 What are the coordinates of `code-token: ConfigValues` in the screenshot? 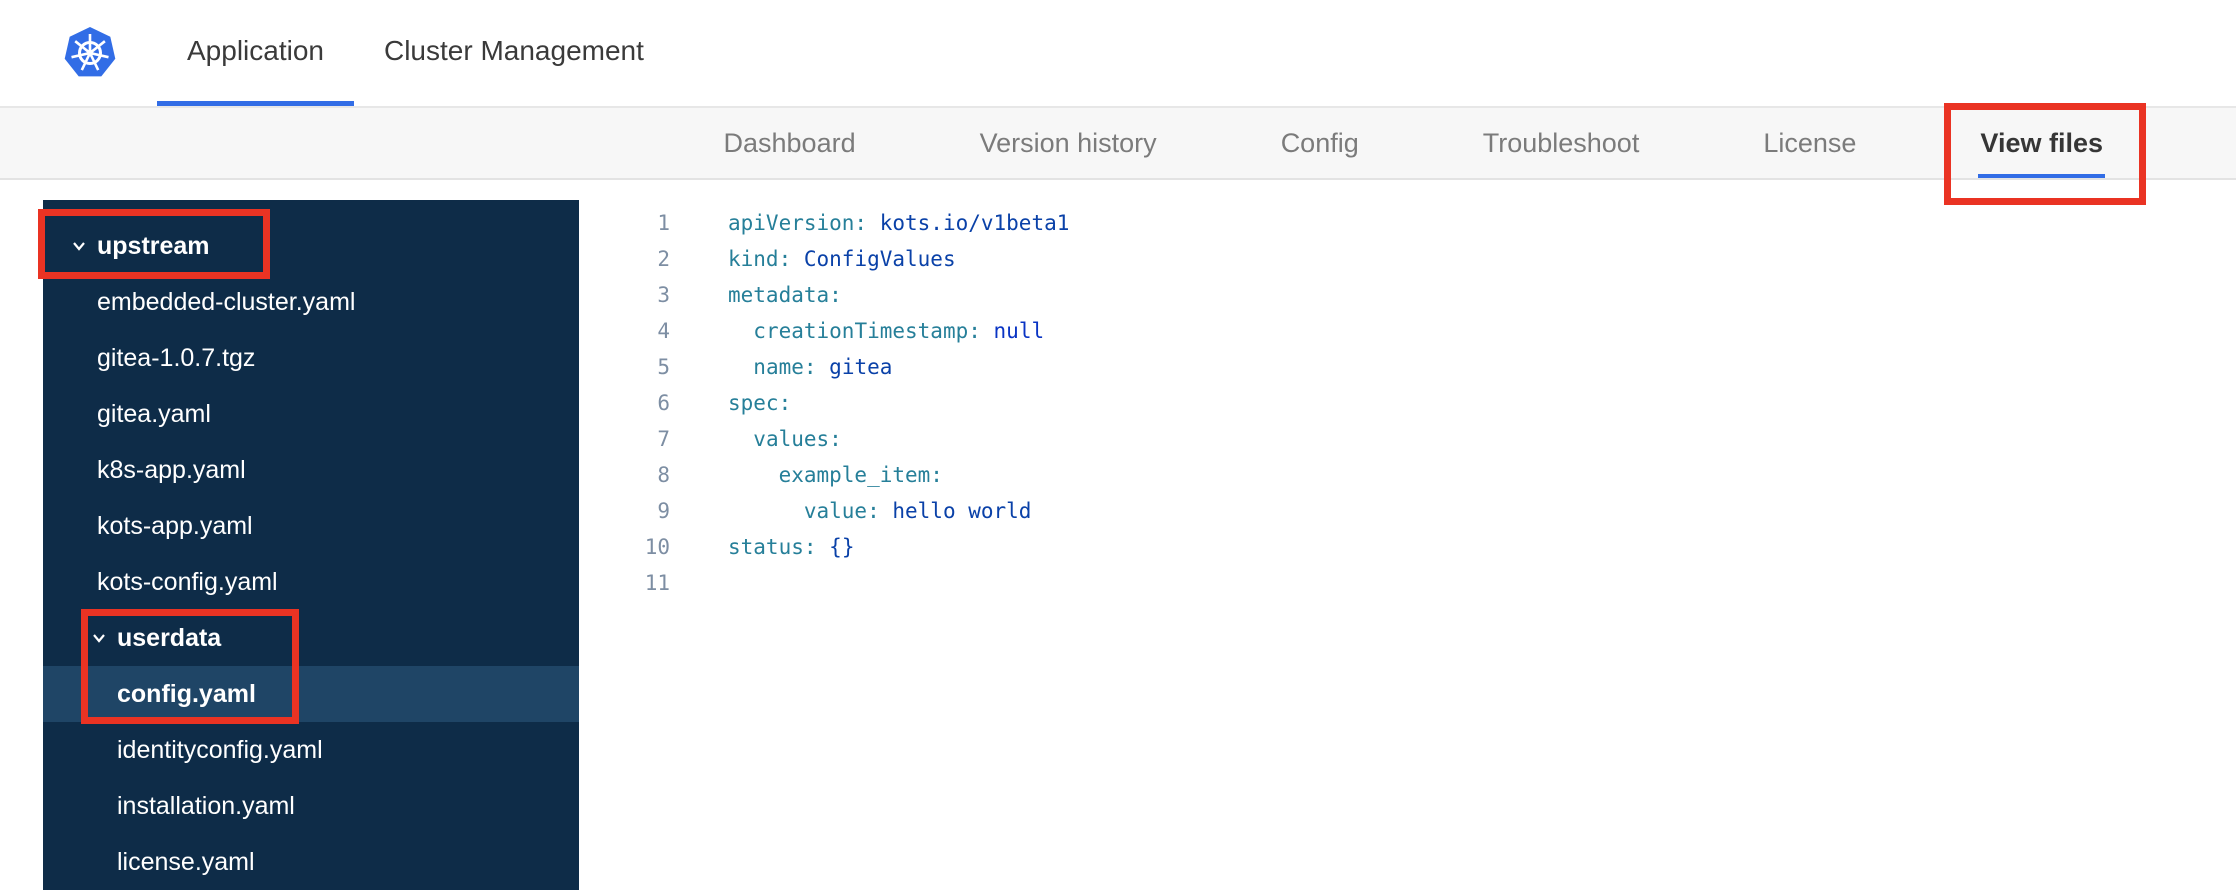 It's located at (879, 259).